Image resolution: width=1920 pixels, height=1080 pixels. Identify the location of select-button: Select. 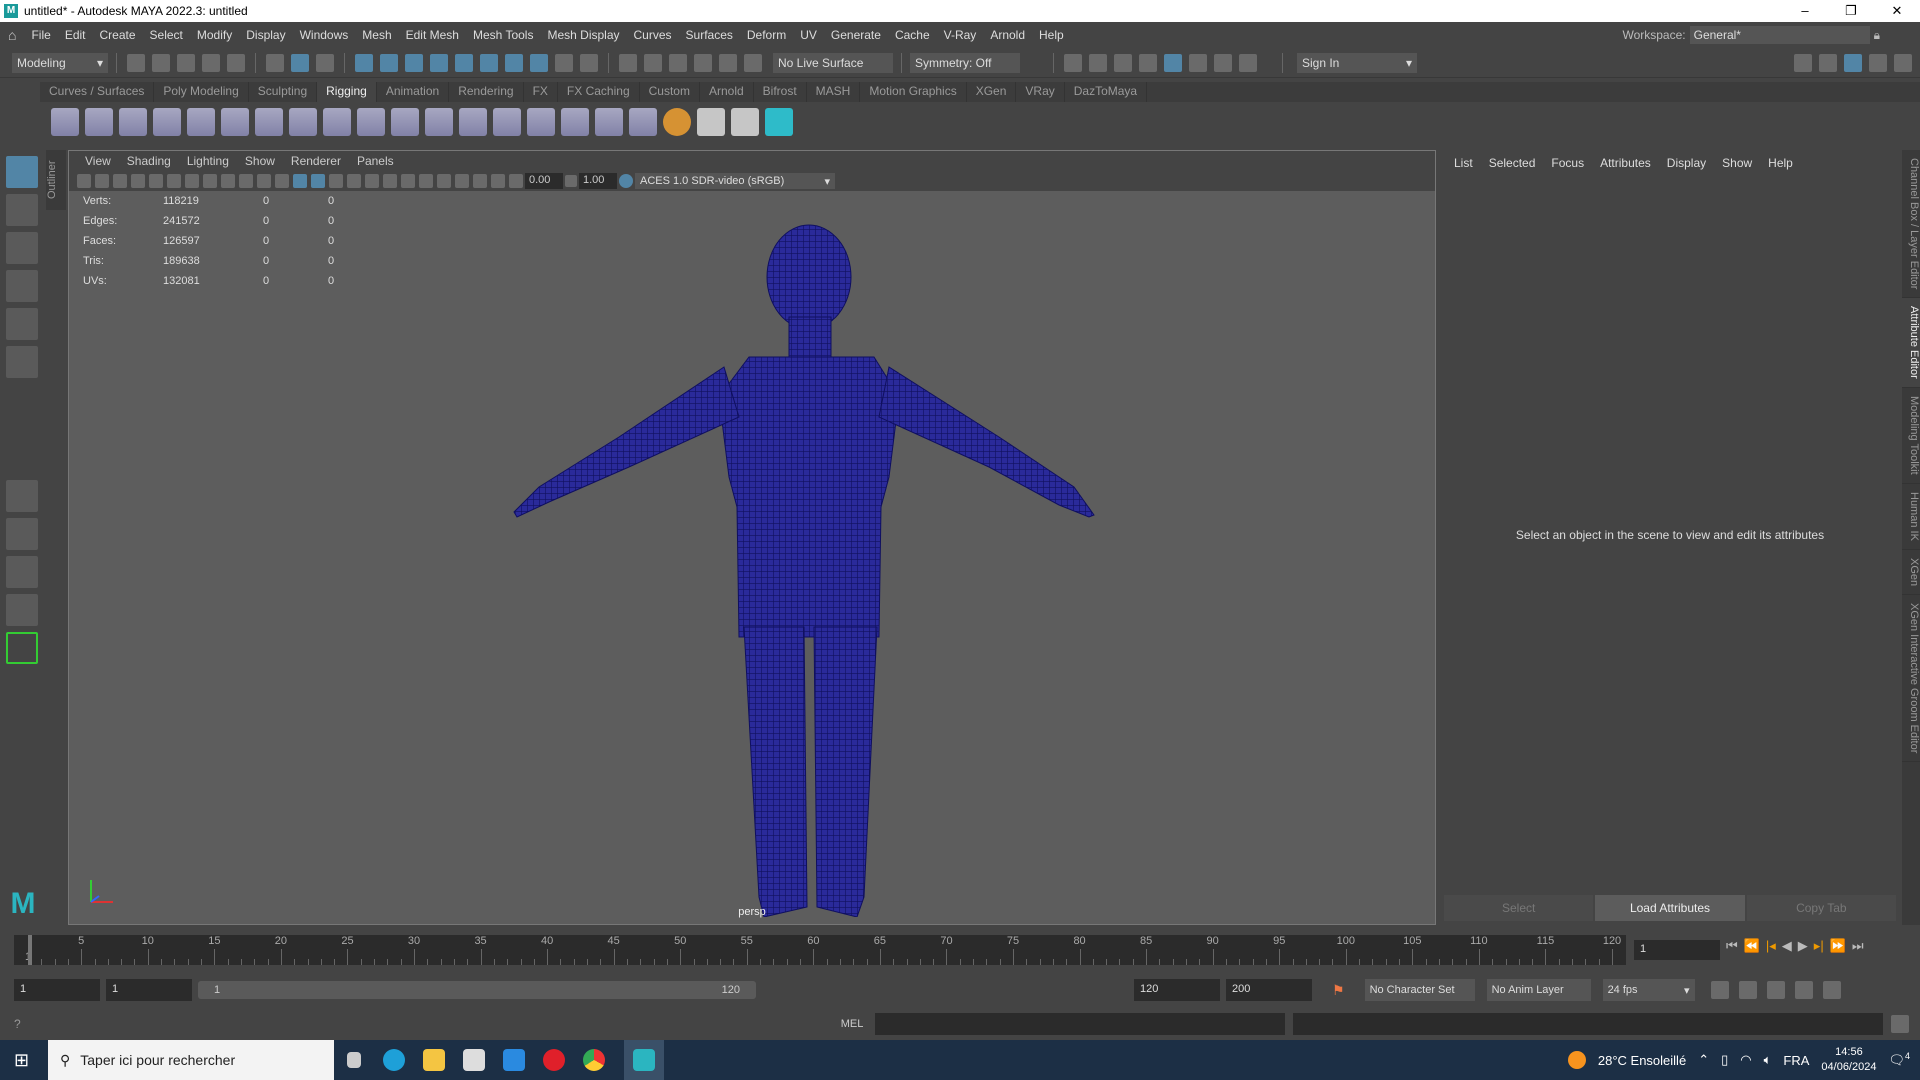
(1519, 908).